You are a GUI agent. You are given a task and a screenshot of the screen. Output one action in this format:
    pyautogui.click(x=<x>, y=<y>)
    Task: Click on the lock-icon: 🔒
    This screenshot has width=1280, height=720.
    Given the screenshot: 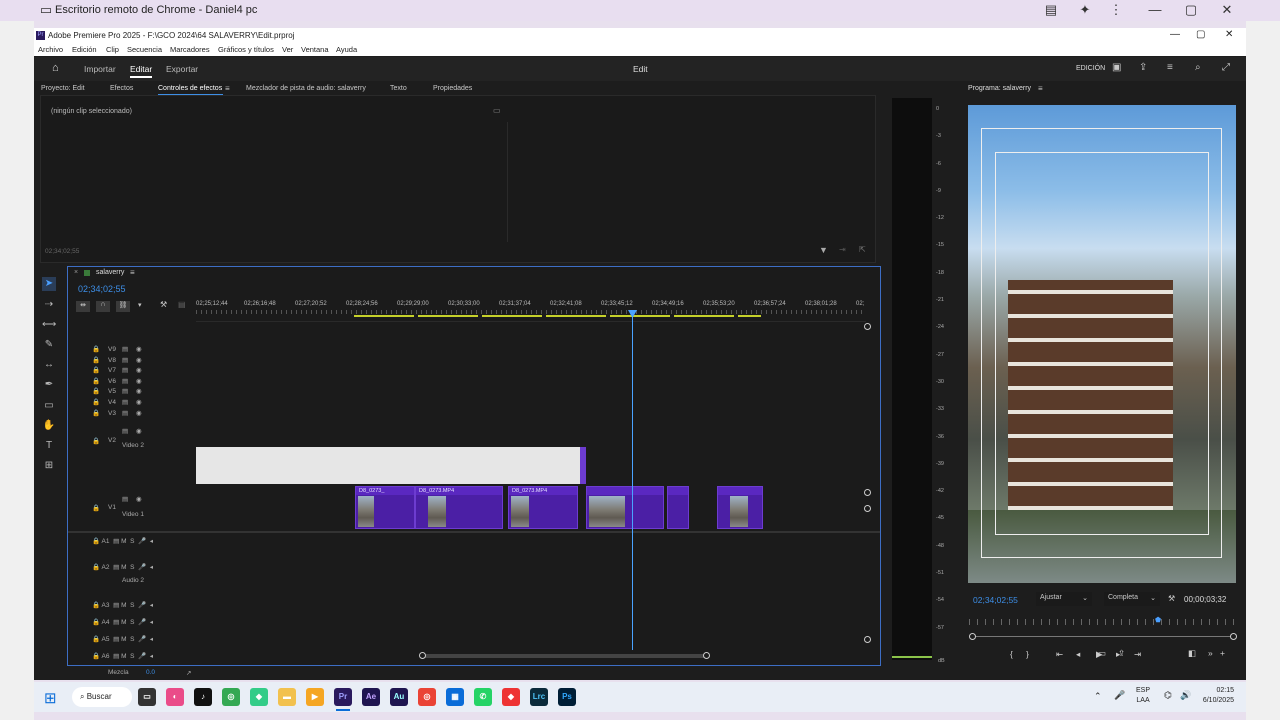 What is the action you would take?
    pyautogui.click(x=96, y=508)
    